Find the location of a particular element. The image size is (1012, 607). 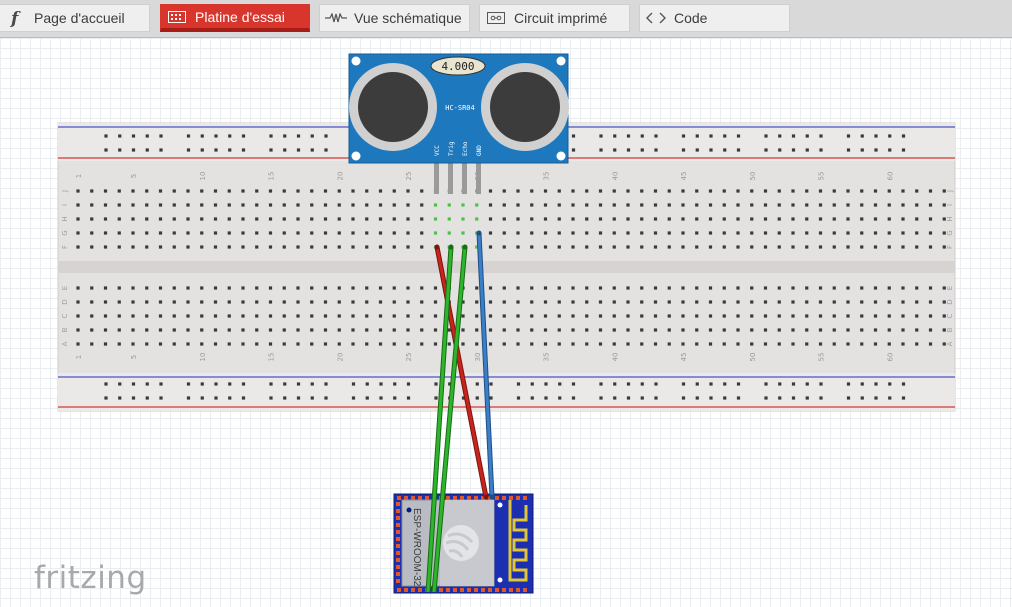

fritzing-logo: fritzing is located at coordinates (90, 578).